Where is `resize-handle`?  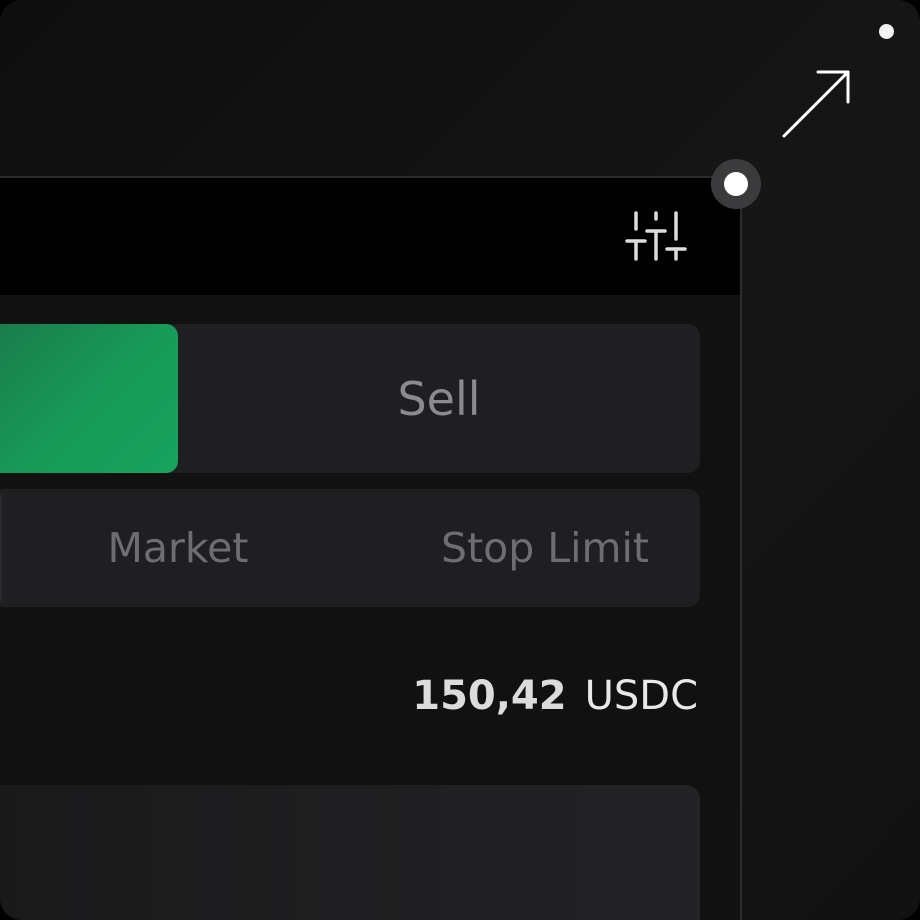 resize-handle is located at coordinates (736, 184).